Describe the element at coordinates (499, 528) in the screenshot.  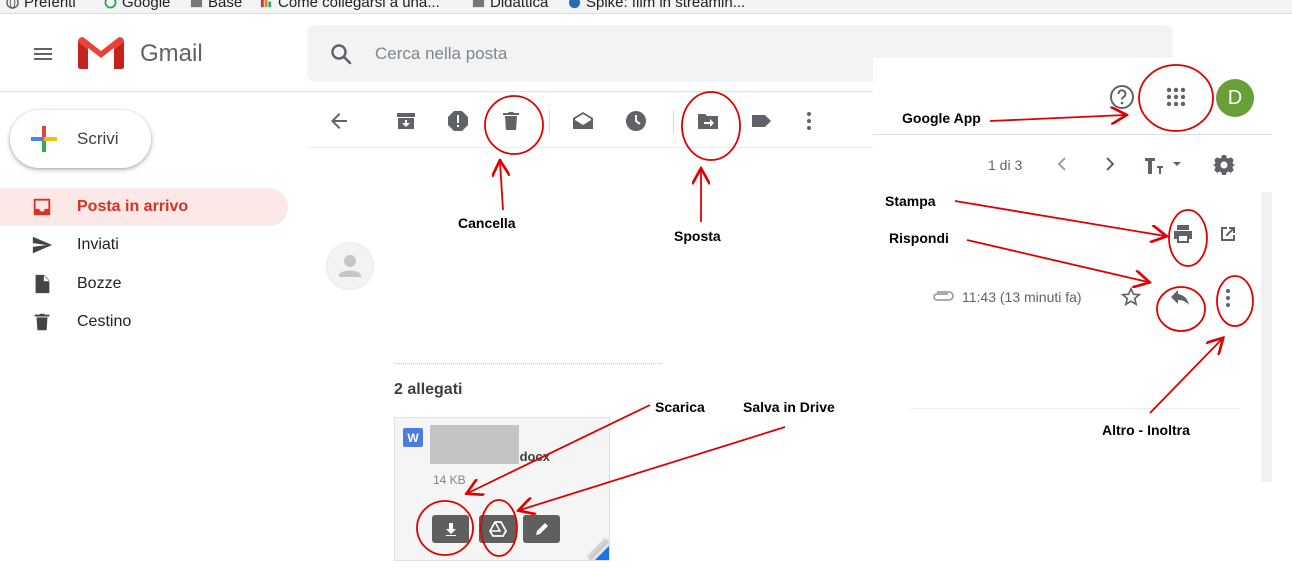
I see `circle-drive` at that location.